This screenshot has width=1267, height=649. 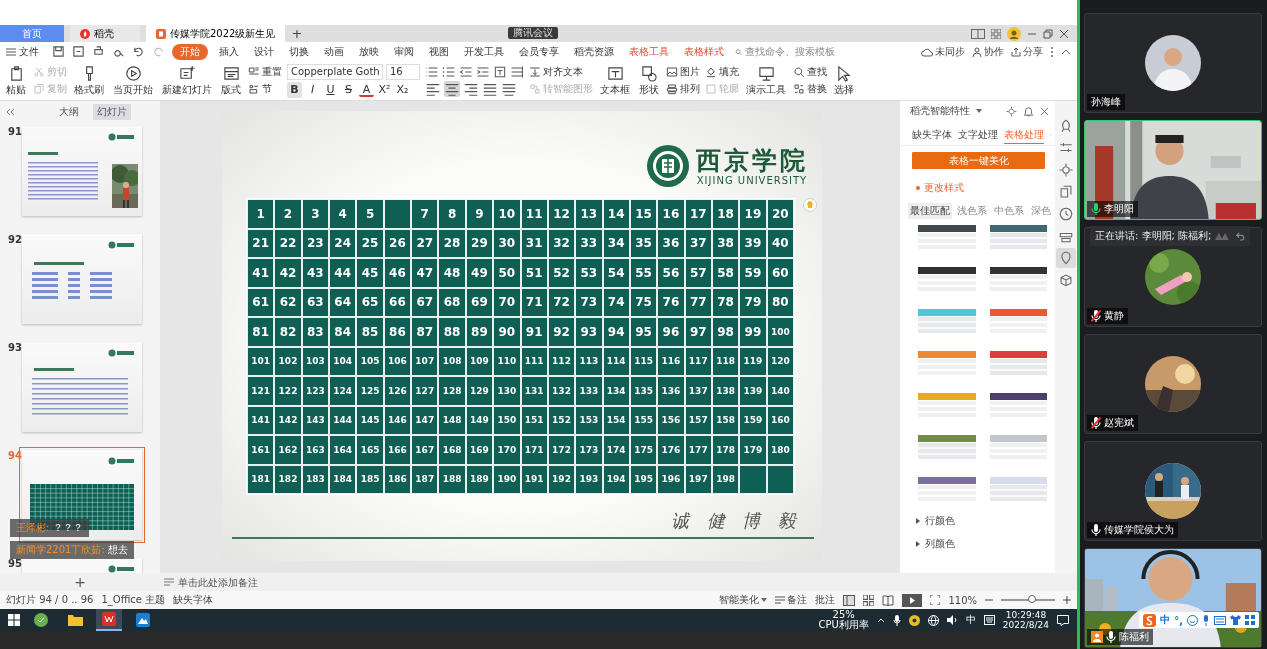 What do you see at coordinates (671, 420) in the screenshot?
I see `table-cell: 156` at bounding box center [671, 420].